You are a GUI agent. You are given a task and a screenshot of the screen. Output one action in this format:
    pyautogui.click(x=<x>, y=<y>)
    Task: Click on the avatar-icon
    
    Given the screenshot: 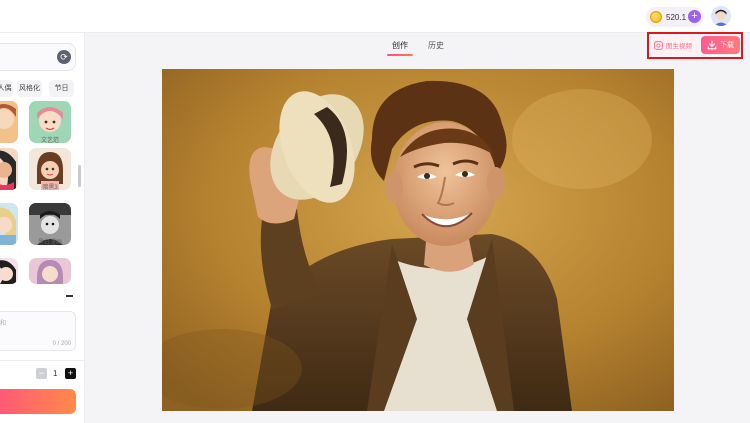 What is the action you would take?
    pyautogui.click(x=721, y=16)
    